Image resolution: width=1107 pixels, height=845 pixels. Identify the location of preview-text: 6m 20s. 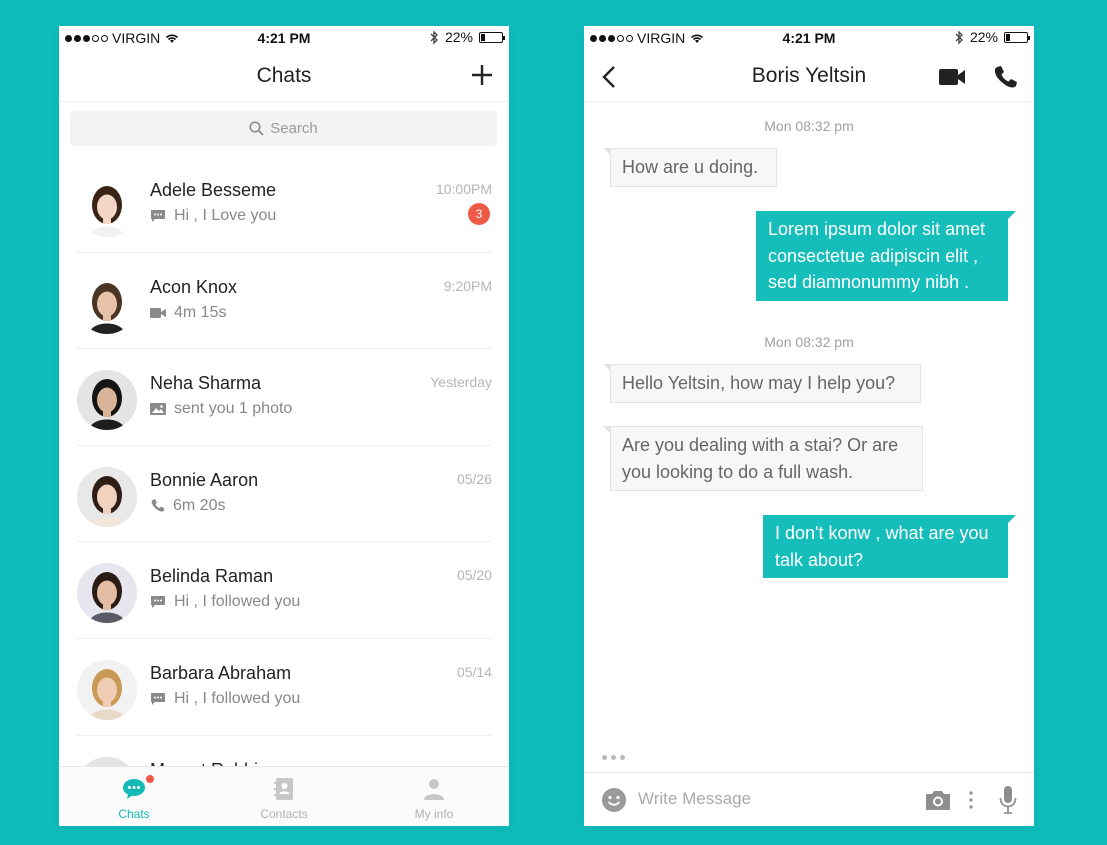
(199, 505).